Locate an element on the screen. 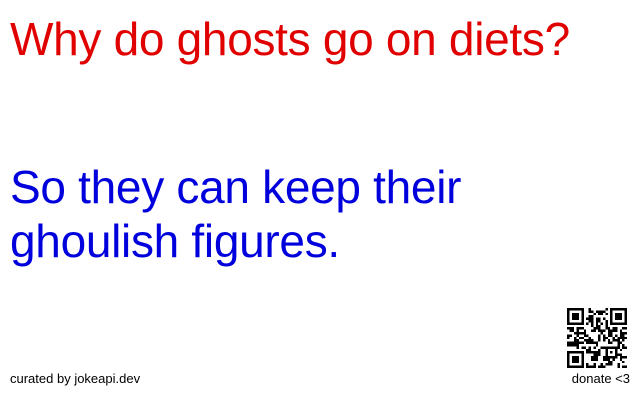  qr-code-icon is located at coordinates (597, 338).